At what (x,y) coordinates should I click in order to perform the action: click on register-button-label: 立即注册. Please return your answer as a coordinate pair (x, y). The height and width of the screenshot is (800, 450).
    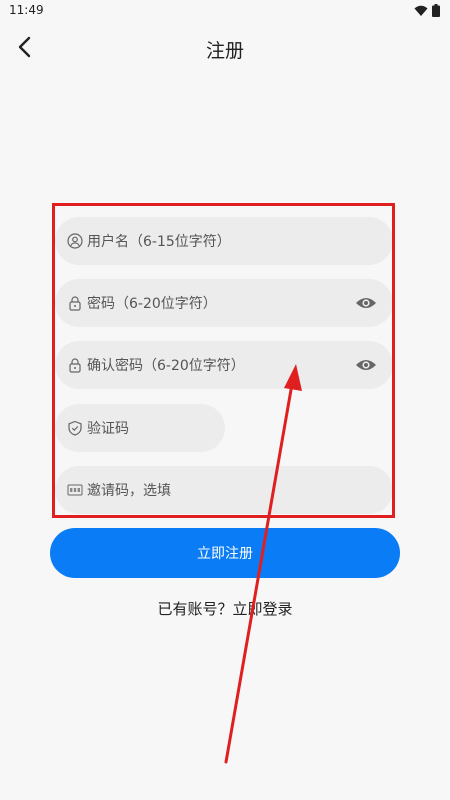
    Looking at the image, I should click on (225, 554).